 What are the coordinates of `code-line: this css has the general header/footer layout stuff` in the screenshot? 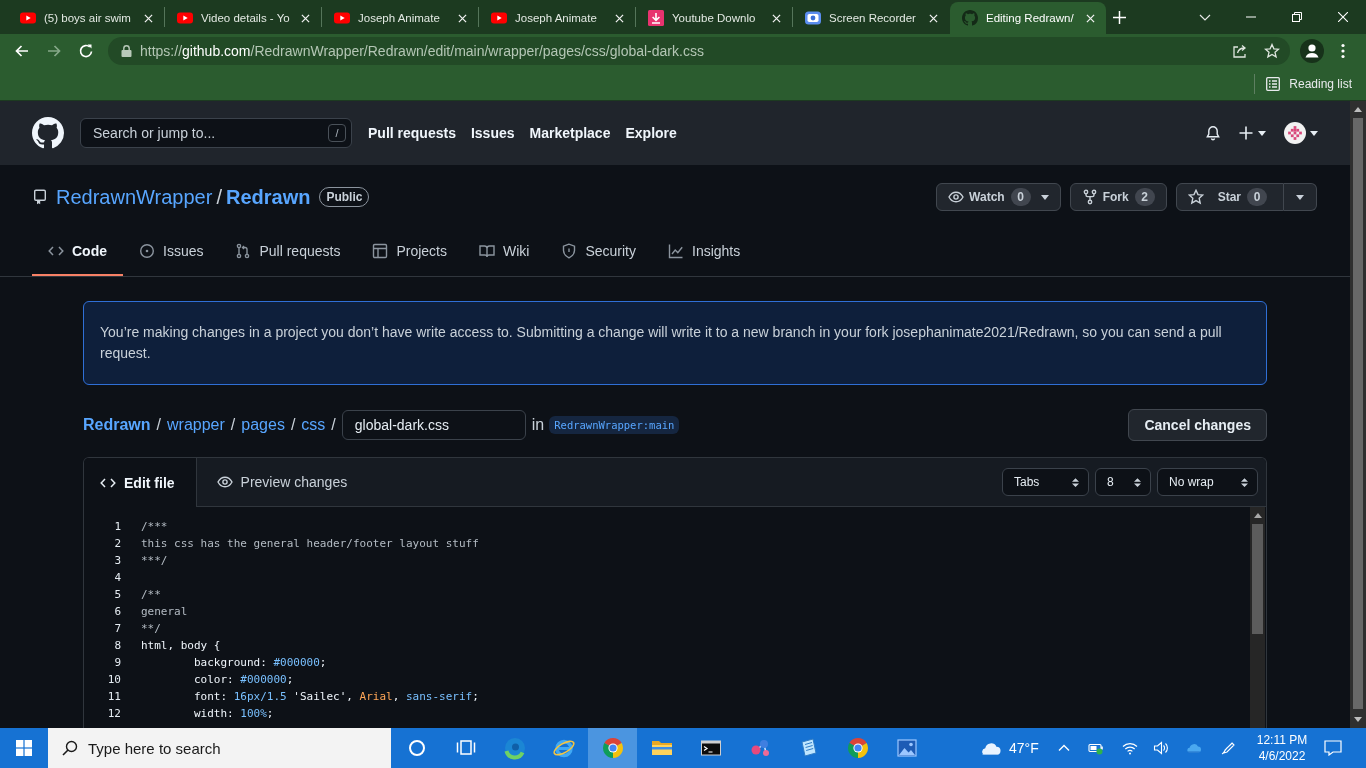 It's located at (310, 543).